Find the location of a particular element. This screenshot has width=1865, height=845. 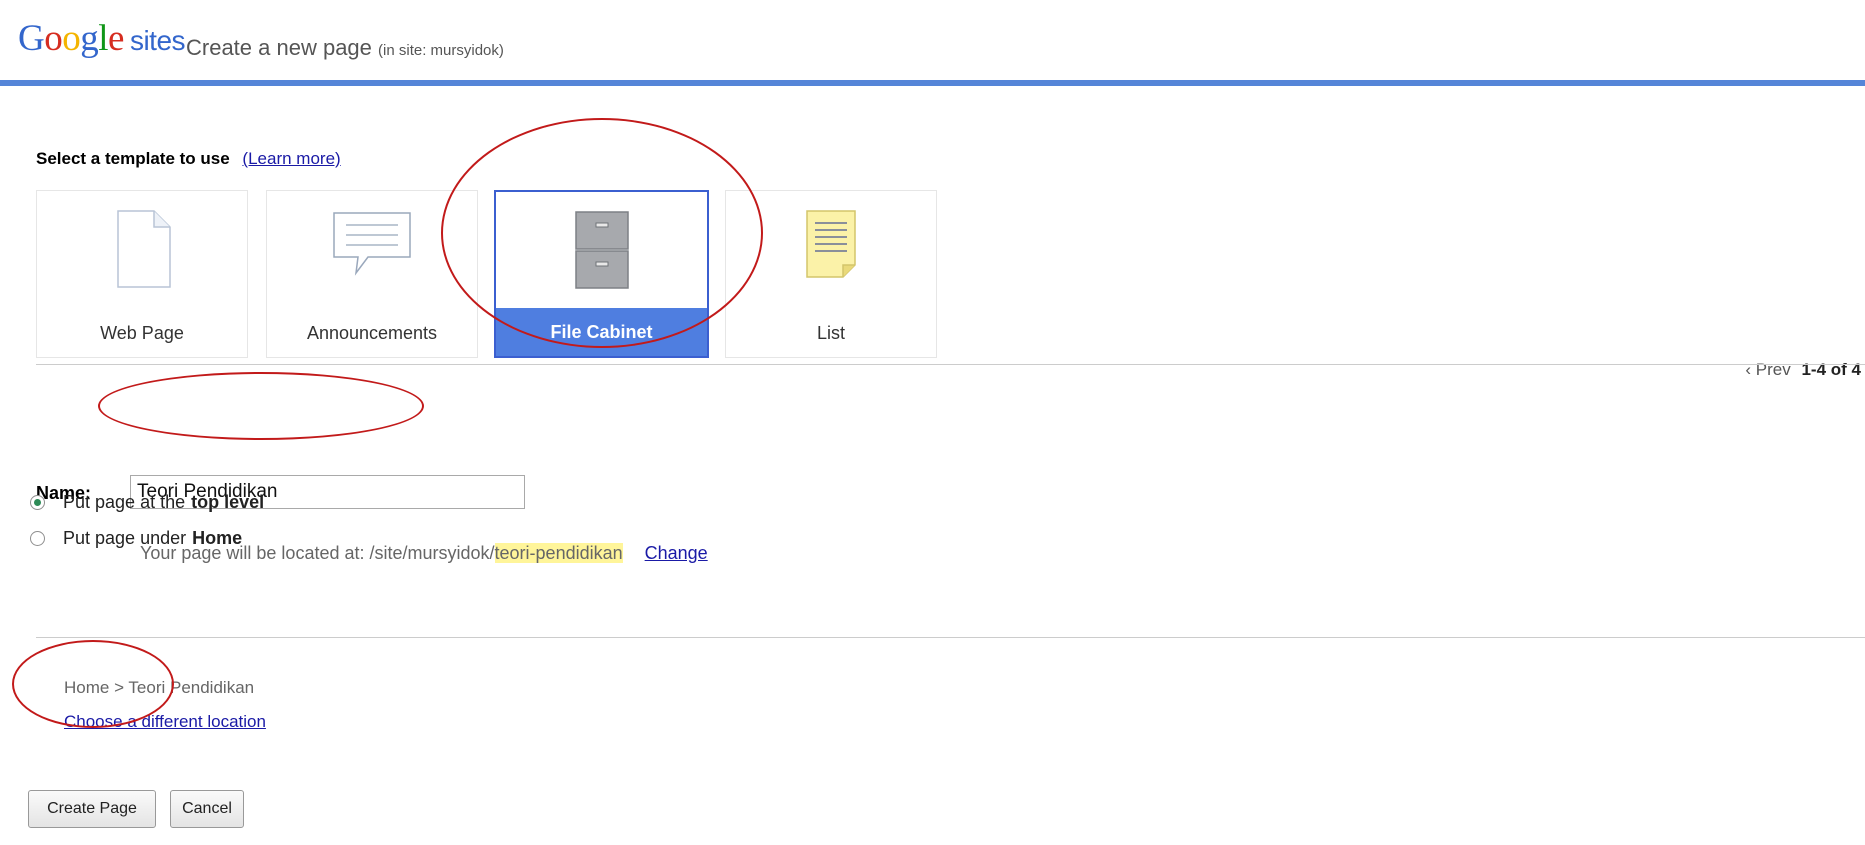

template-file-cabinet: File Cabinet is located at coordinates (601, 274).